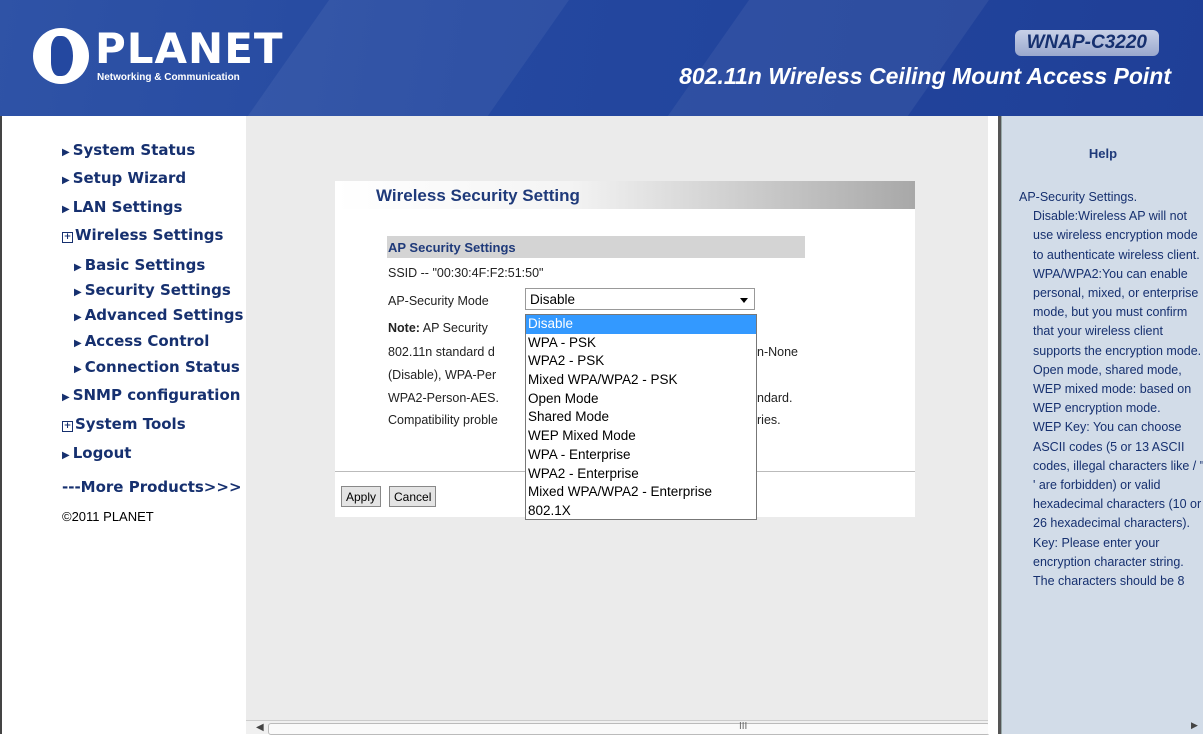 The image size is (1203, 735). Describe the element at coordinates (994, 425) in the screenshot. I see `frame-divider` at that location.